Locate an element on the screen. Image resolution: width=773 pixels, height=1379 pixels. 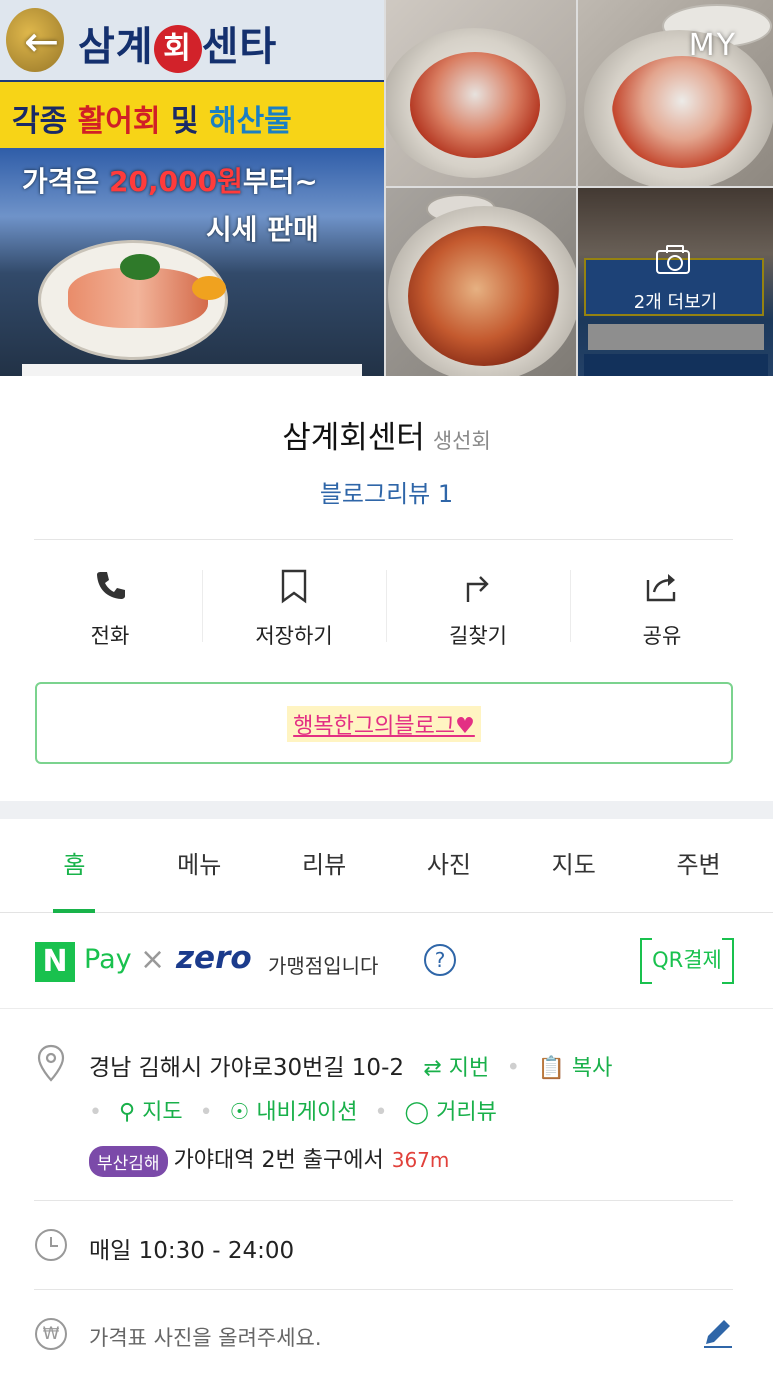
back-button: ← is located at coordinates (47, 42).